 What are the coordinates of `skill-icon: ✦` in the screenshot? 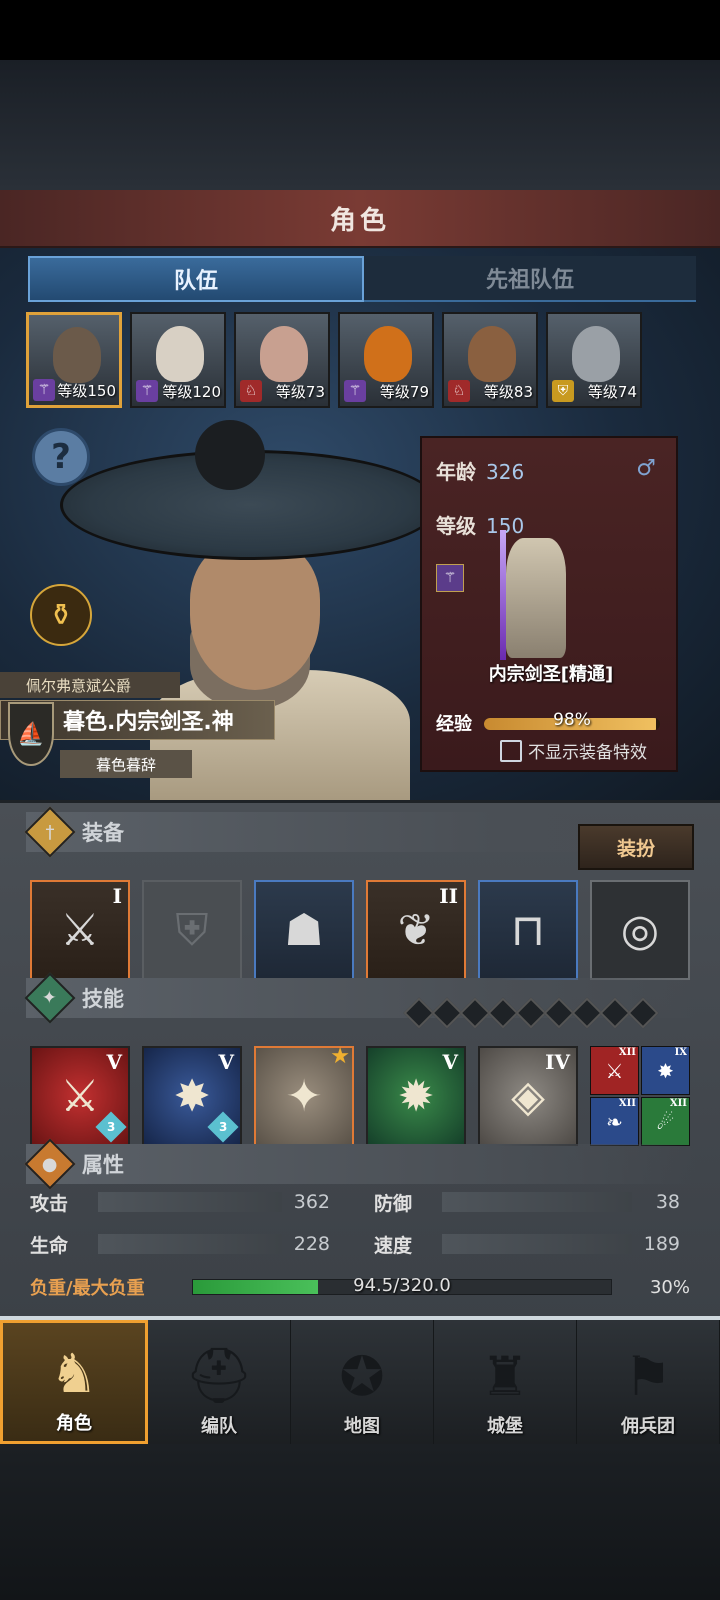 It's located at (304, 1096).